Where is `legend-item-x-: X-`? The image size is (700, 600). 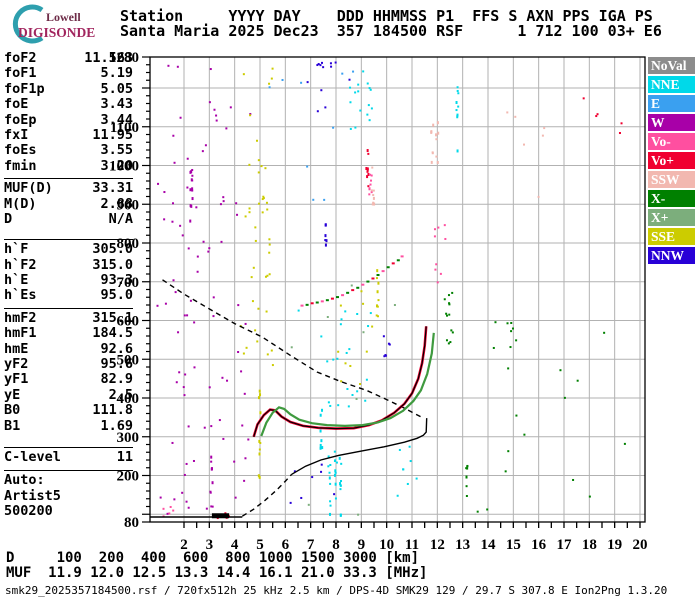 legend-item-x-: X- is located at coordinates (671, 198).